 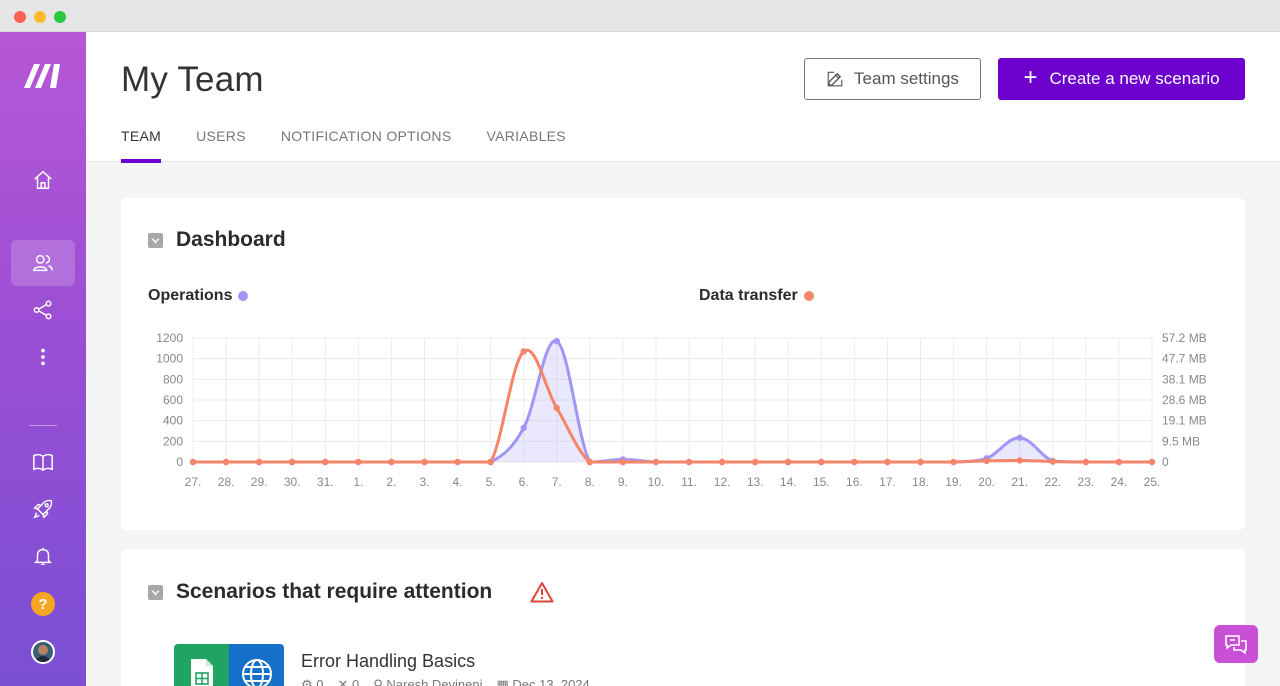 I want to click on team-settings-button: Team settings, so click(x=892, y=79).